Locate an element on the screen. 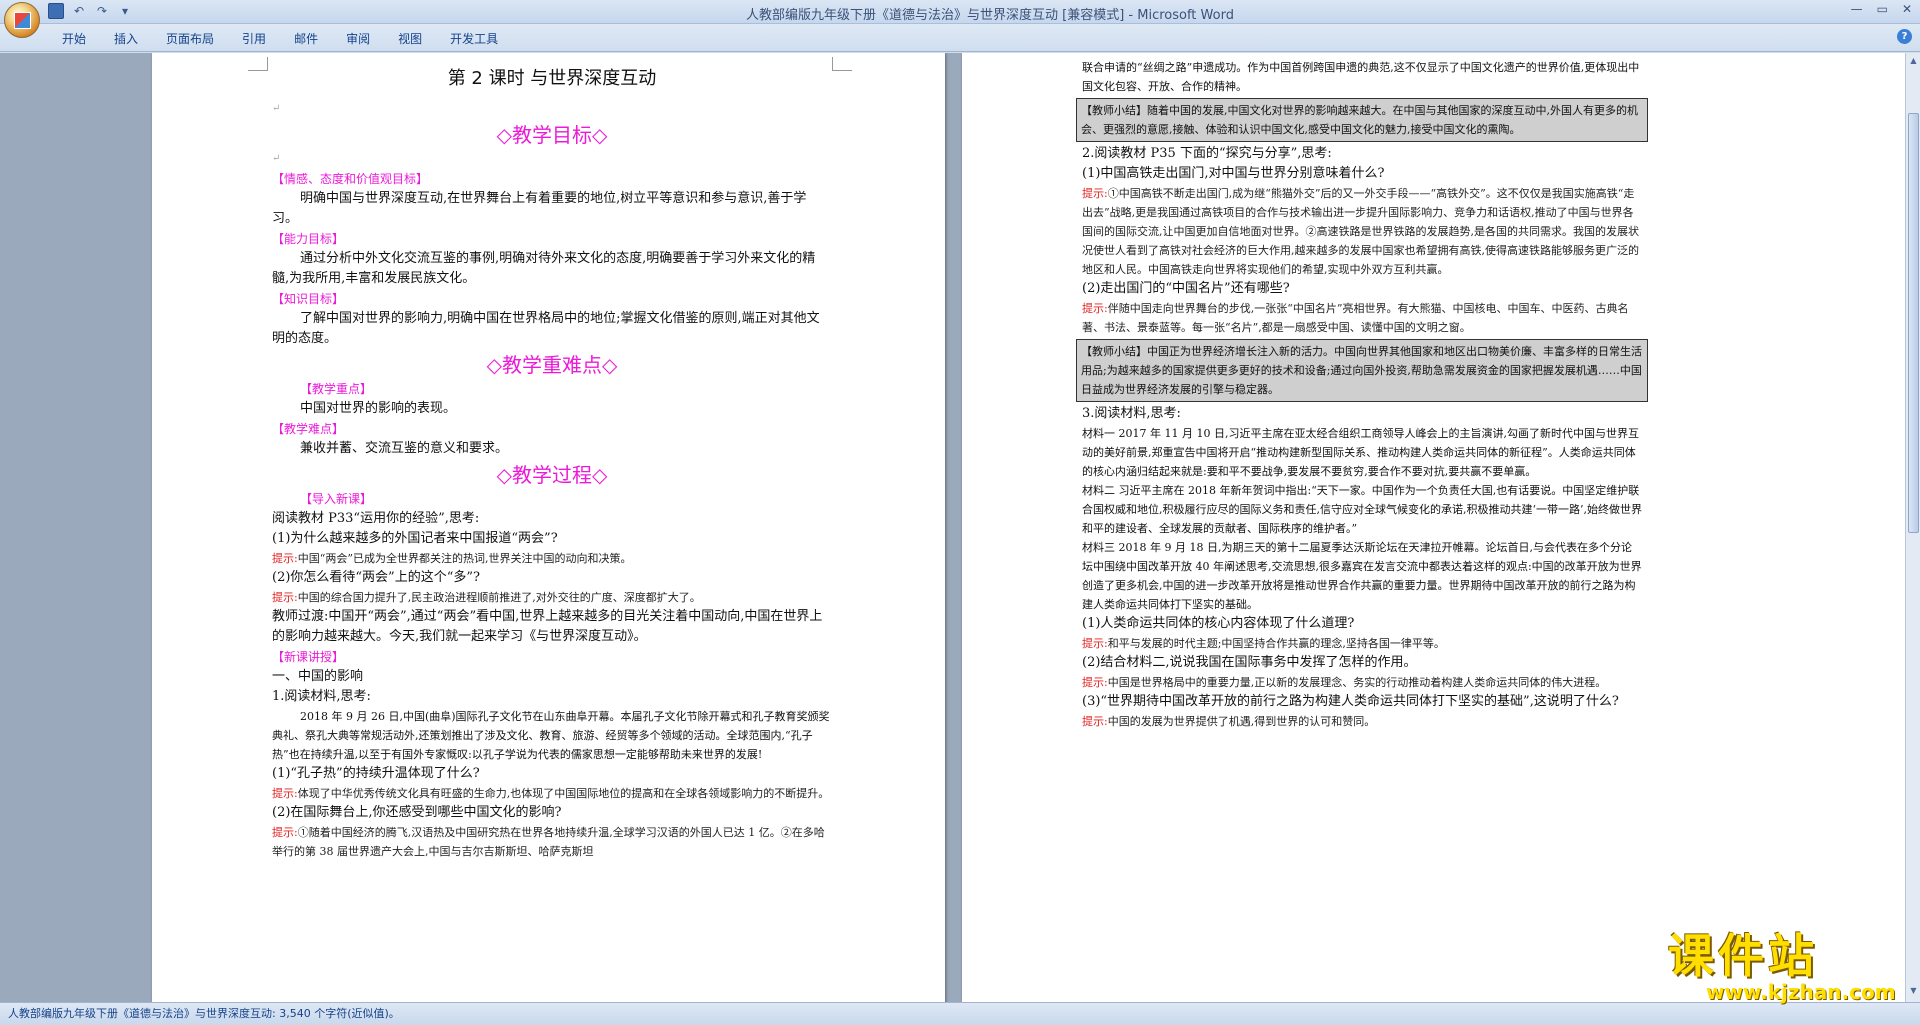 This screenshot has width=1920, height=1025. question-1: (1)为什么越来越多的外国记者来中国报道“两会”? is located at coordinates (415, 538).